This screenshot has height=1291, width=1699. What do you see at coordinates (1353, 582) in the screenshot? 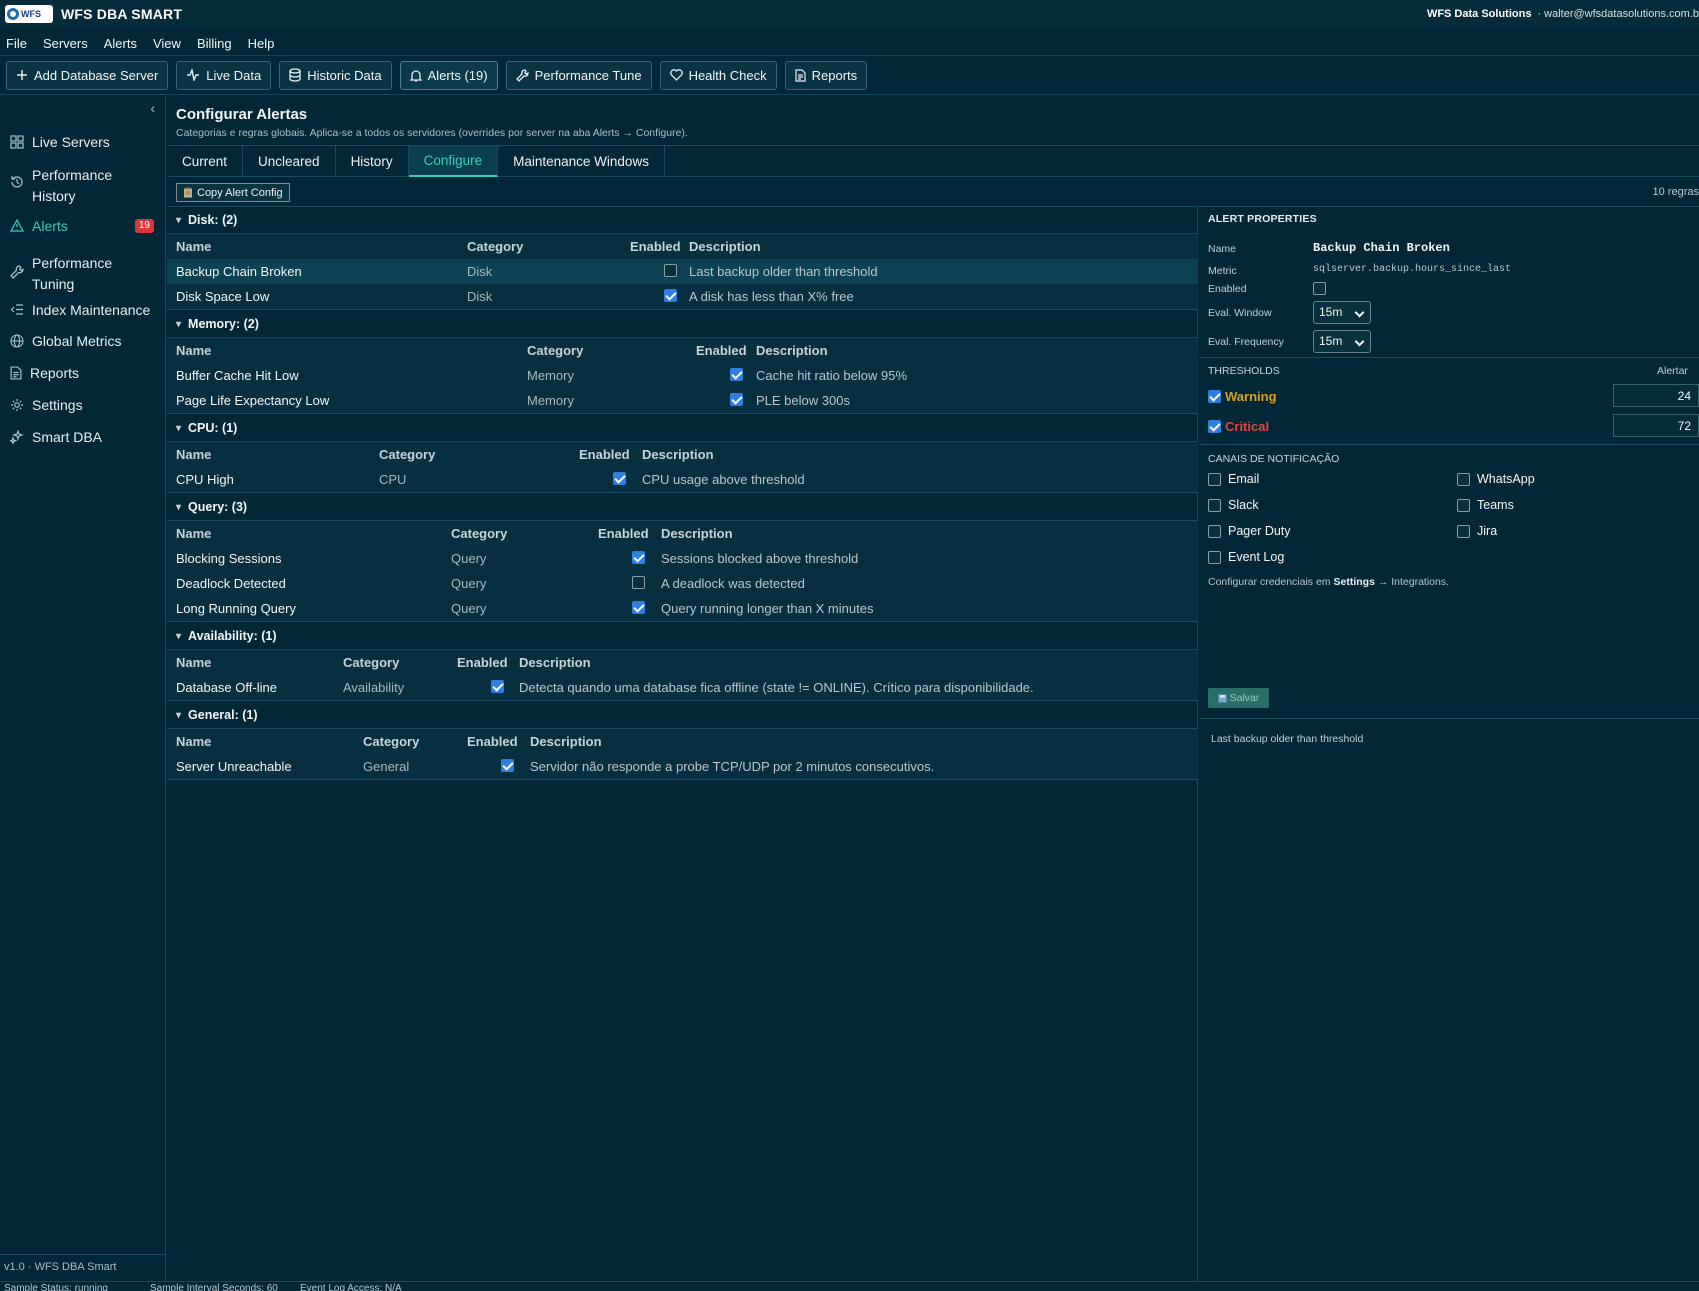
I see `settings-link: Settings` at bounding box center [1353, 582].